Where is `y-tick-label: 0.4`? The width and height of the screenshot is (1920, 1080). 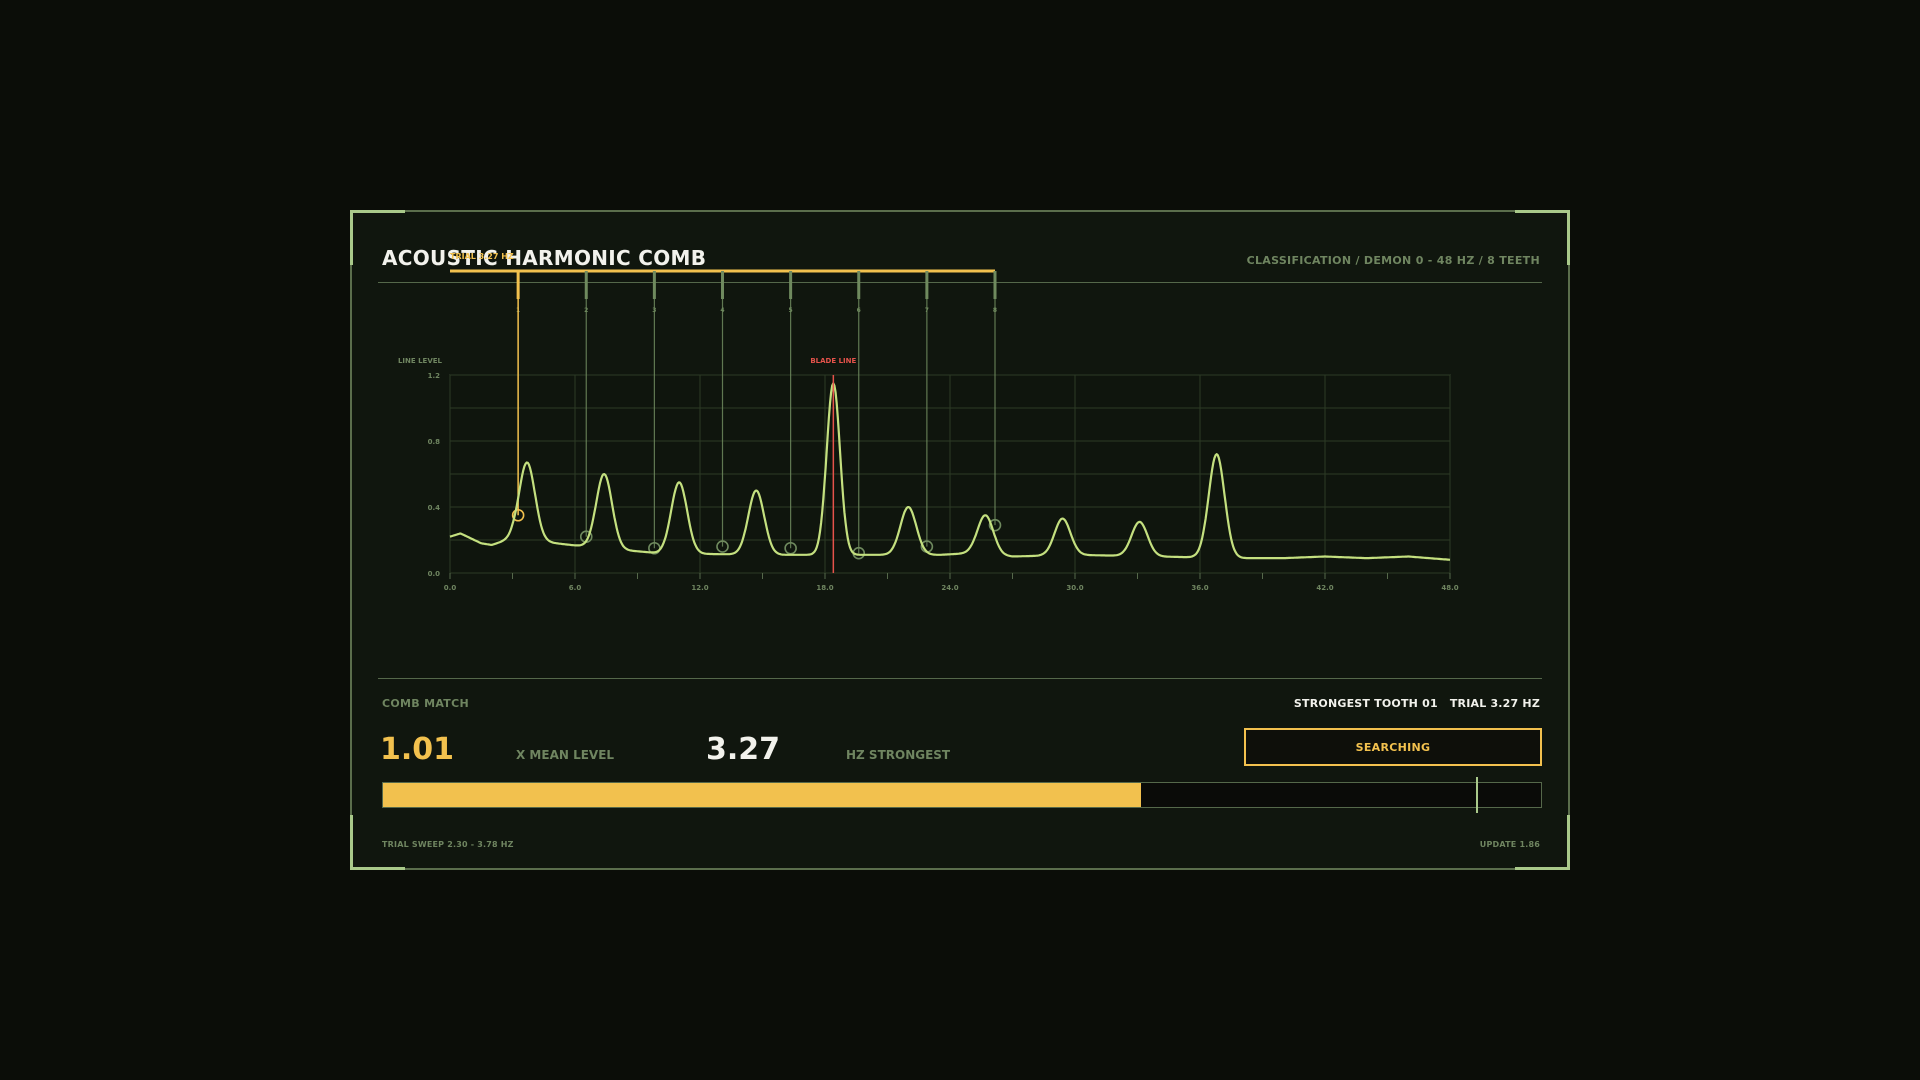 y-tick-label: 0.4 is located at coordinates (434, 508).